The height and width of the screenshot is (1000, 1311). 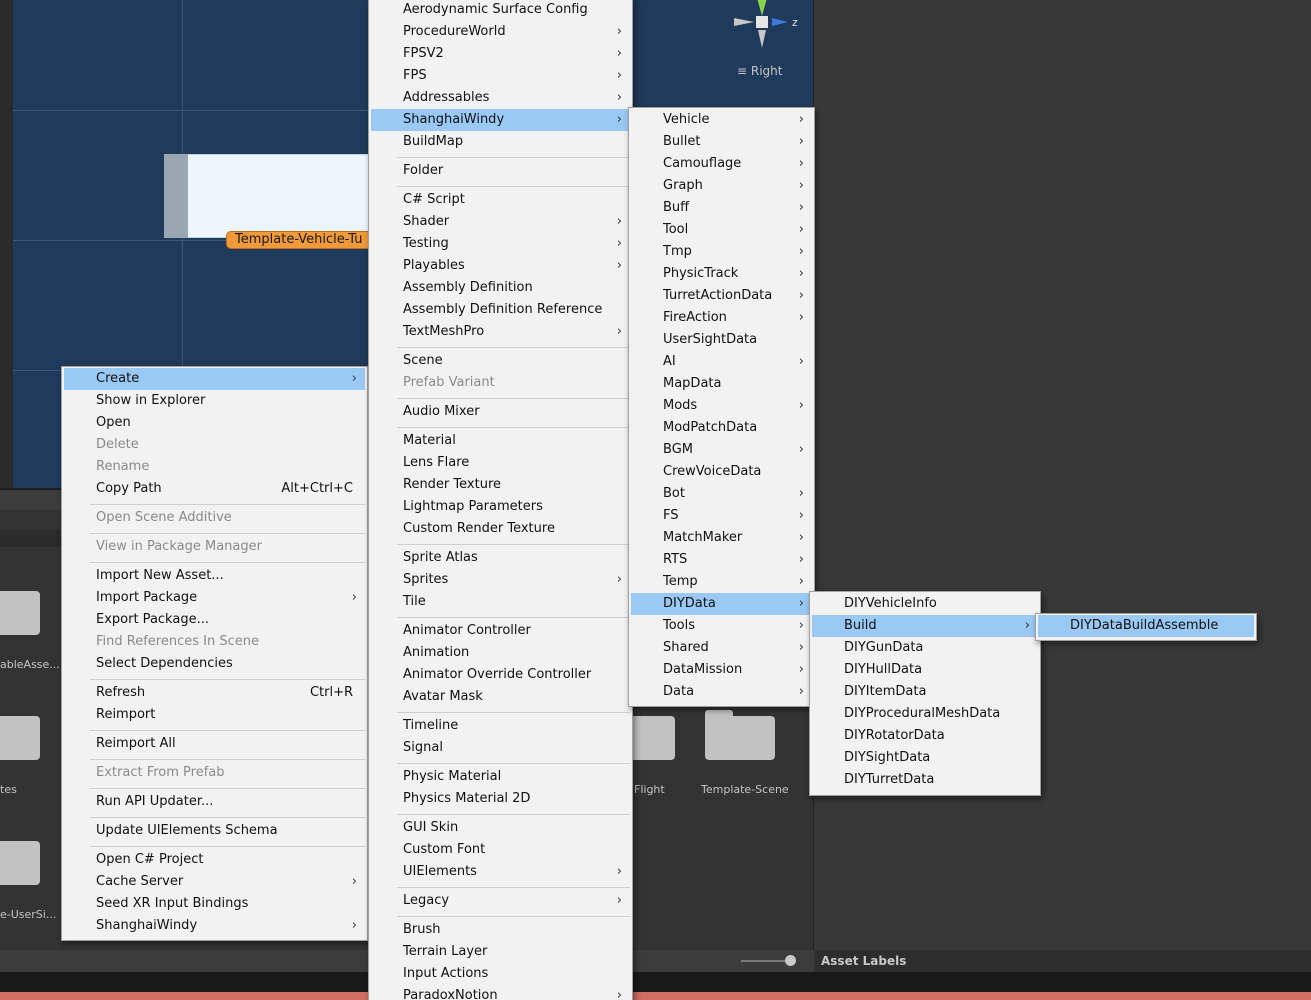 What do you see at coordinates (500, 872) in the screenshot?
I see `menu-item-uielements: UIElements ›` at bounding box center [500, 872].